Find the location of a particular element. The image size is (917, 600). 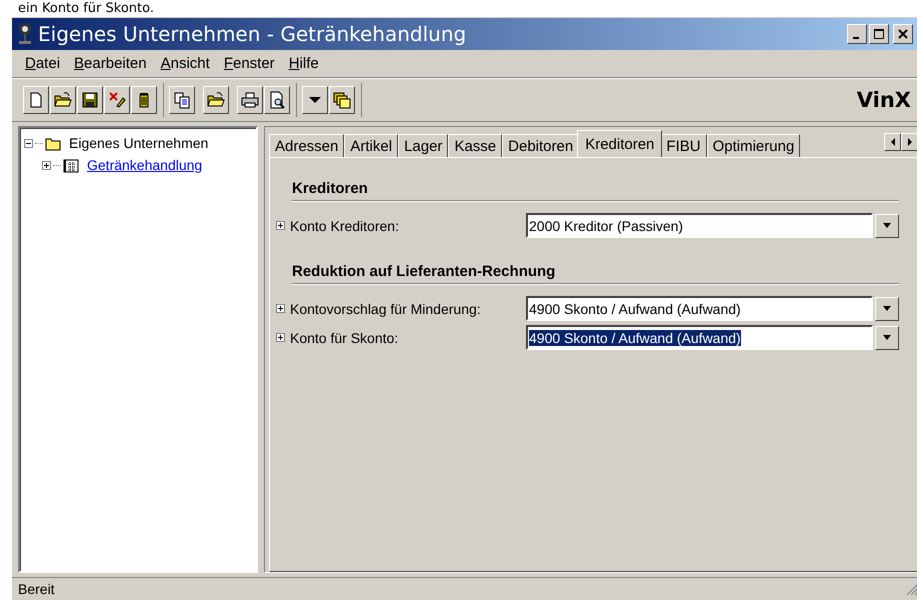

logo-text: VinX is located at coordinates (883, 100).